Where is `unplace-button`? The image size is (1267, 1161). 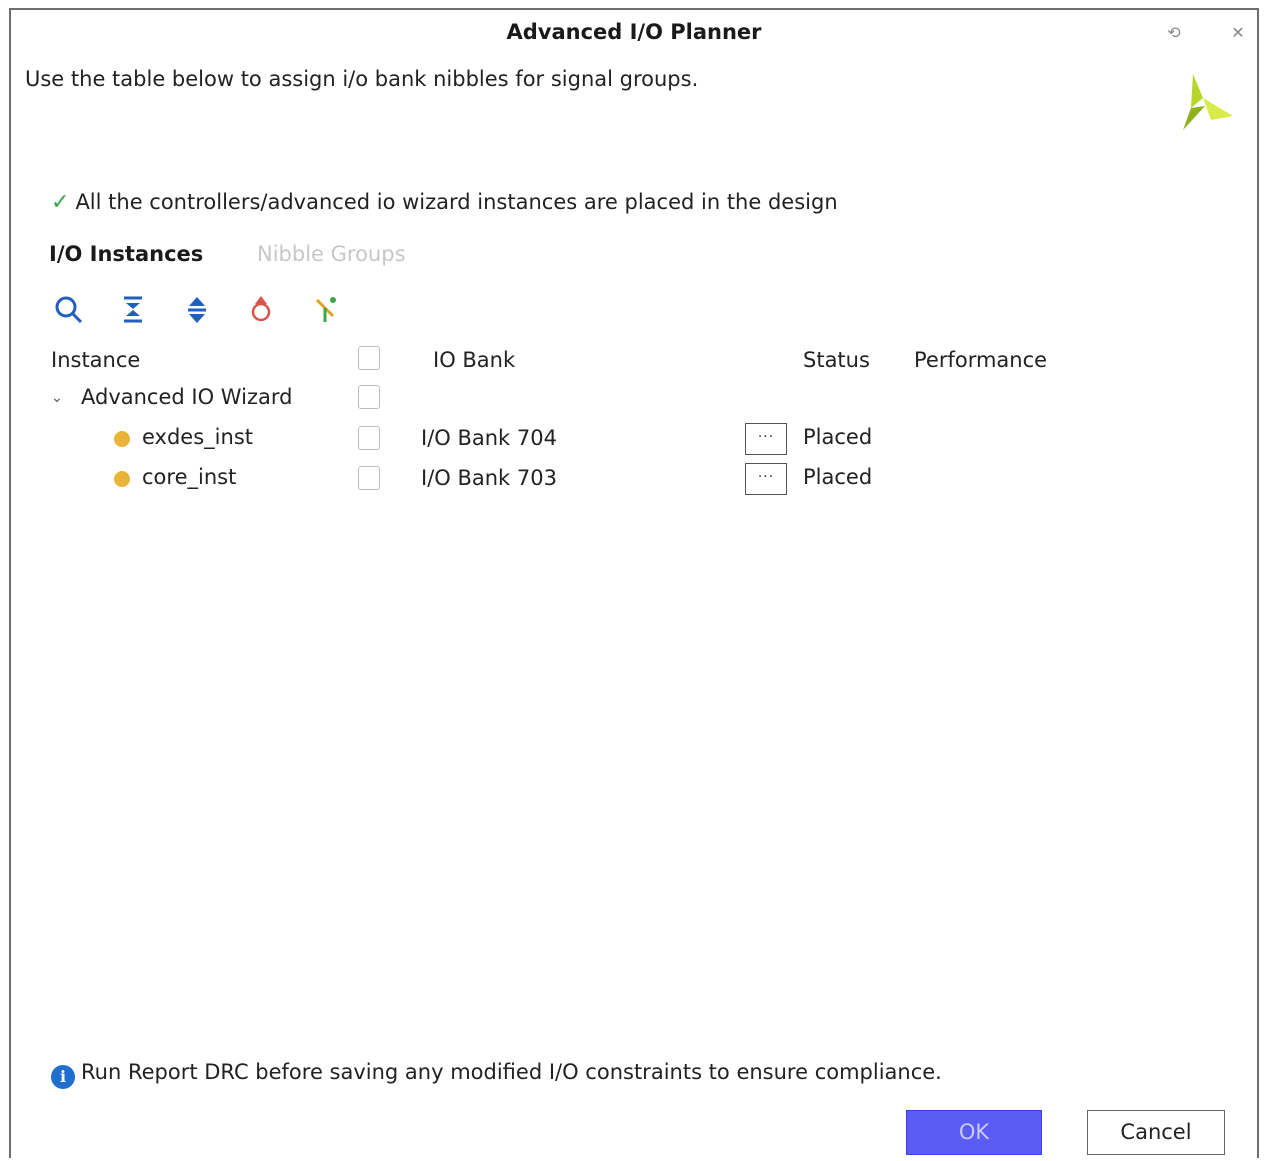 unplace-button is located at coordinates (325, 310).